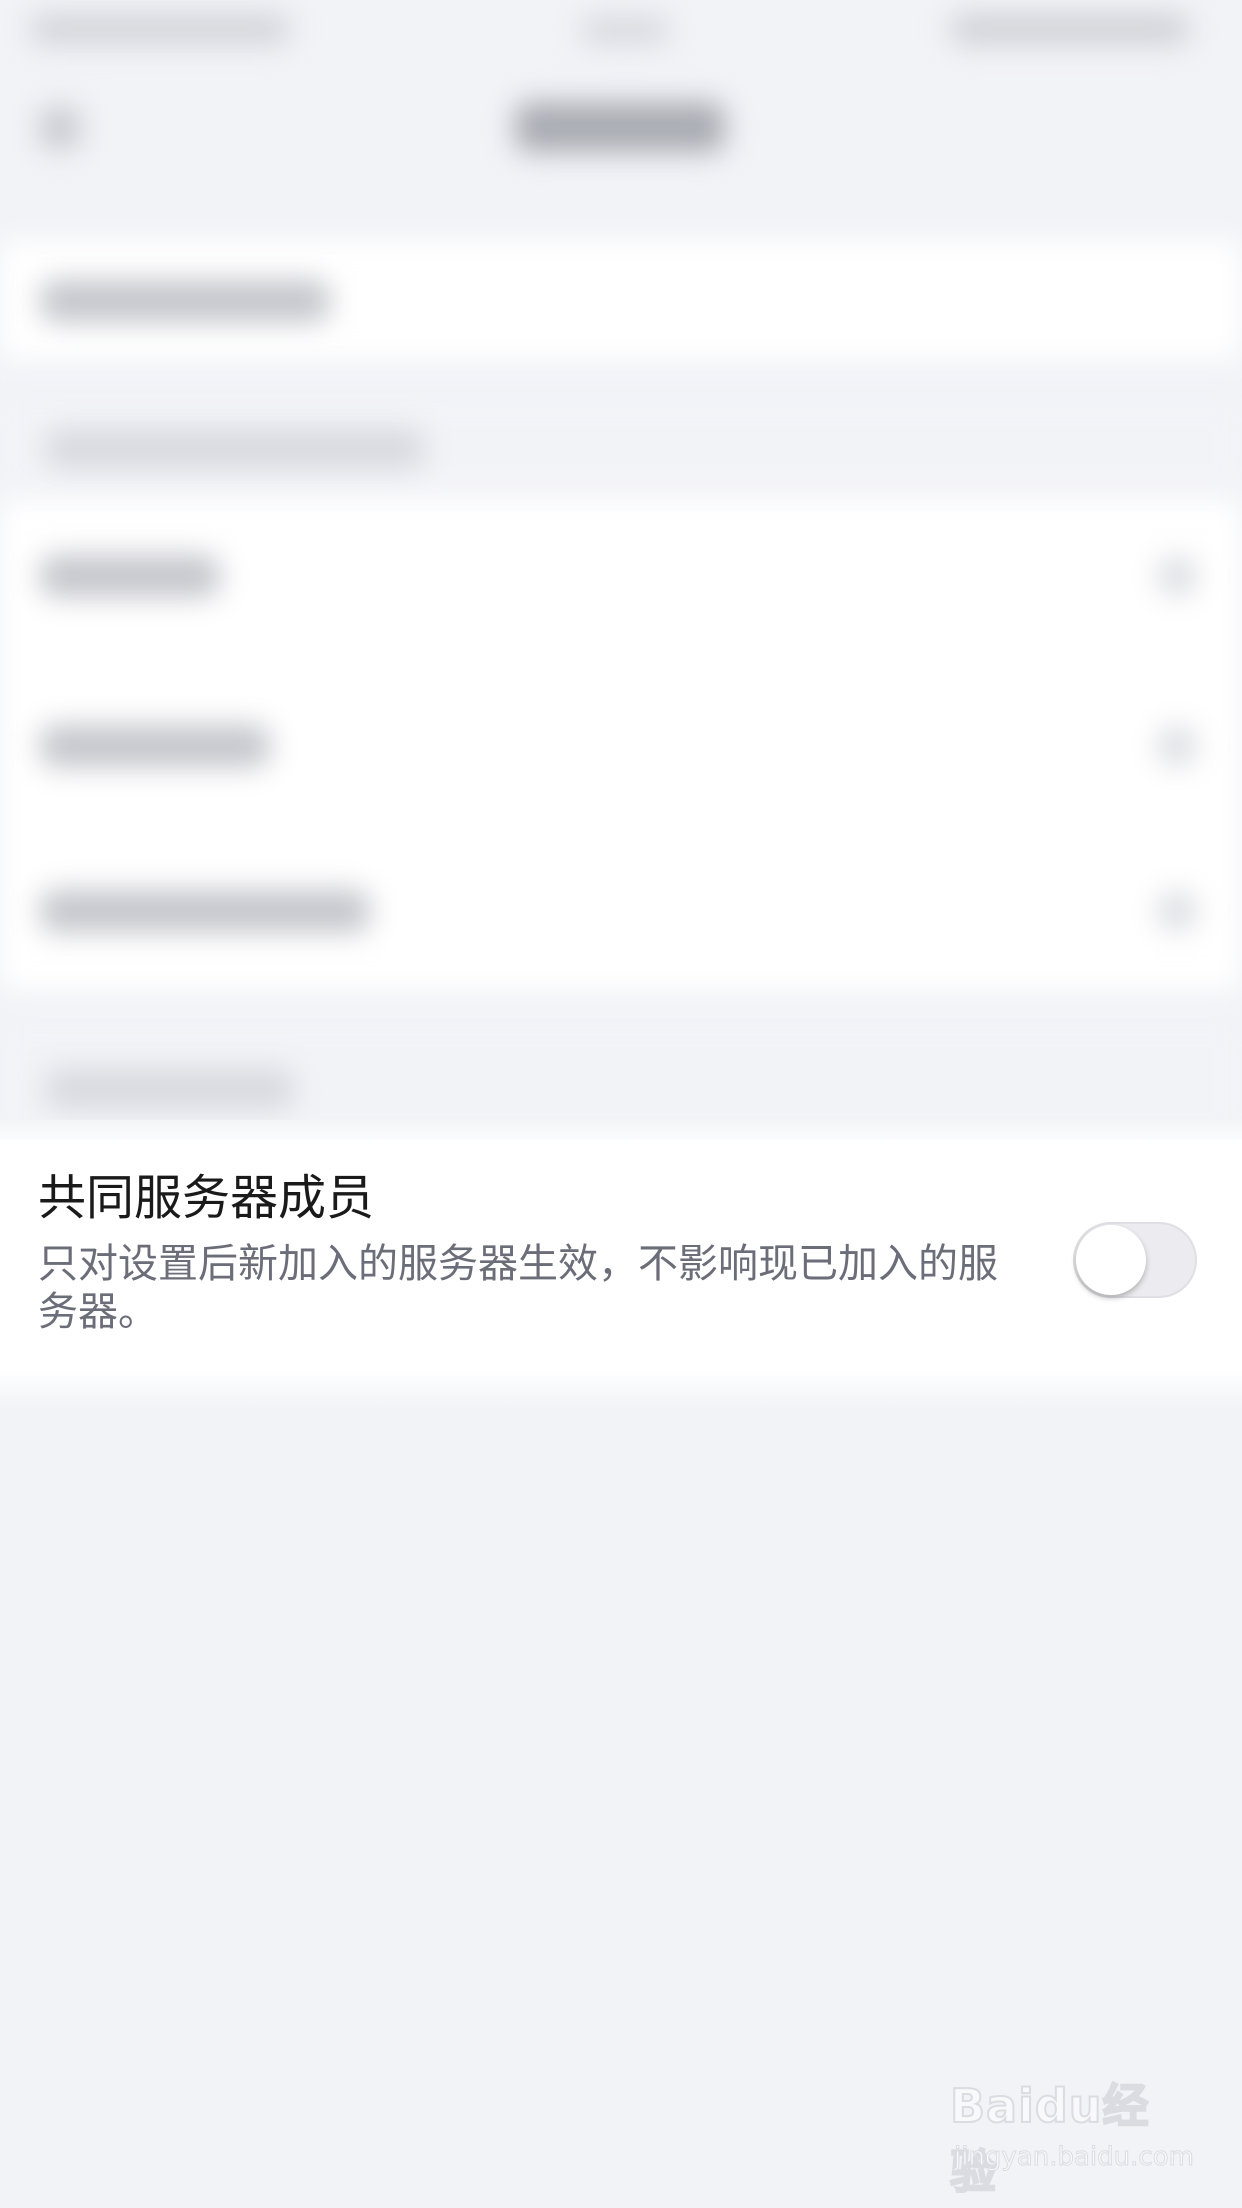  What do you see at coordinates (518, 1288) in the screenshot?
I see `row-description: 只对设置后新加入的服务器生效，不影响现已加入的服务器。` at bounding box center [518, 1288].